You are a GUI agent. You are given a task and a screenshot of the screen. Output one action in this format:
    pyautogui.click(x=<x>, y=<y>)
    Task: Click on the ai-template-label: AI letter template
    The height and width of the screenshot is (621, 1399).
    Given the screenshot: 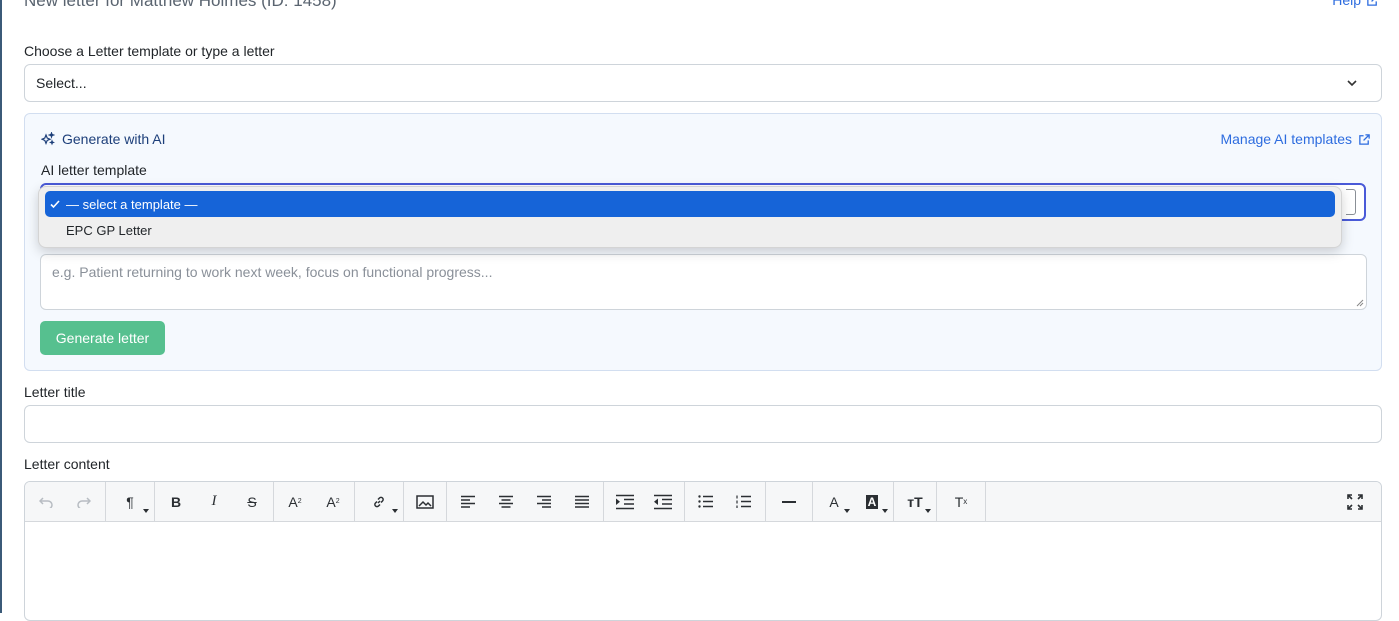 What is the action you would take?
    pyautogui.click(x=94, y=170)
    